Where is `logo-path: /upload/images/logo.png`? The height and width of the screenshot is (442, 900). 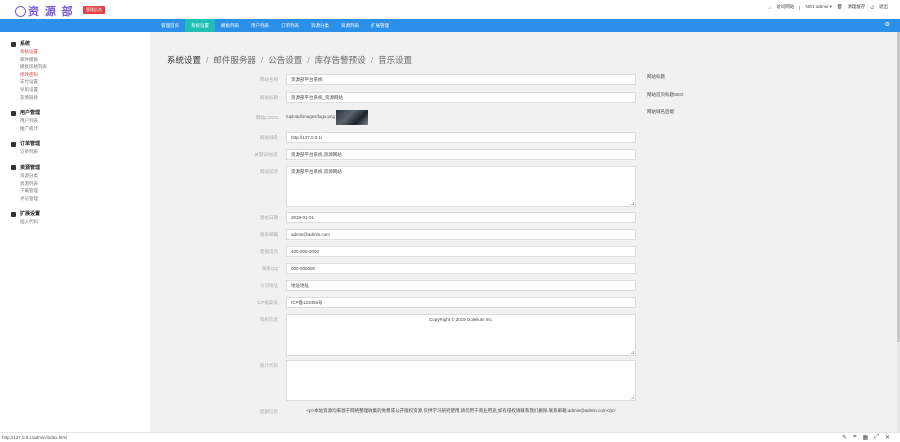 logo-path: /upload/images/logo.png is located at coordinates (311, 116).